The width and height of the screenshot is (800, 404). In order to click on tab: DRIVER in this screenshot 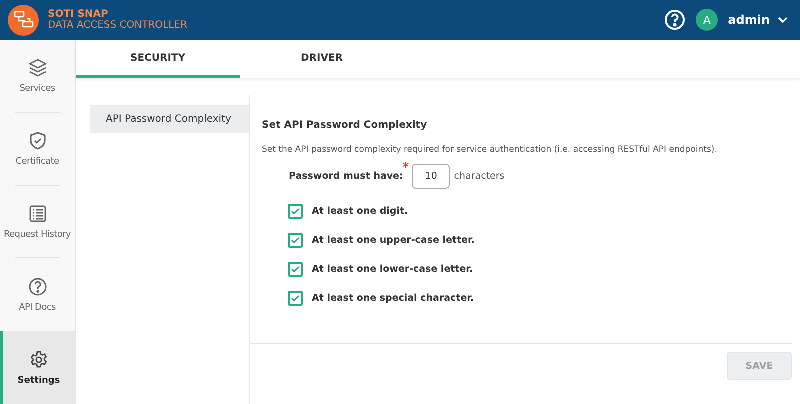, I will do `click(322, 59)`.